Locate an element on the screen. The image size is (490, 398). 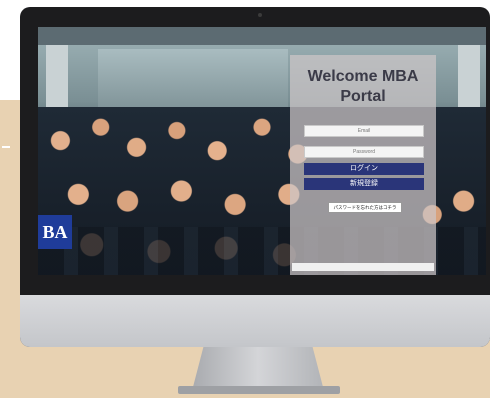
register-button: 新規登録 is located at coordinates (364, 184).